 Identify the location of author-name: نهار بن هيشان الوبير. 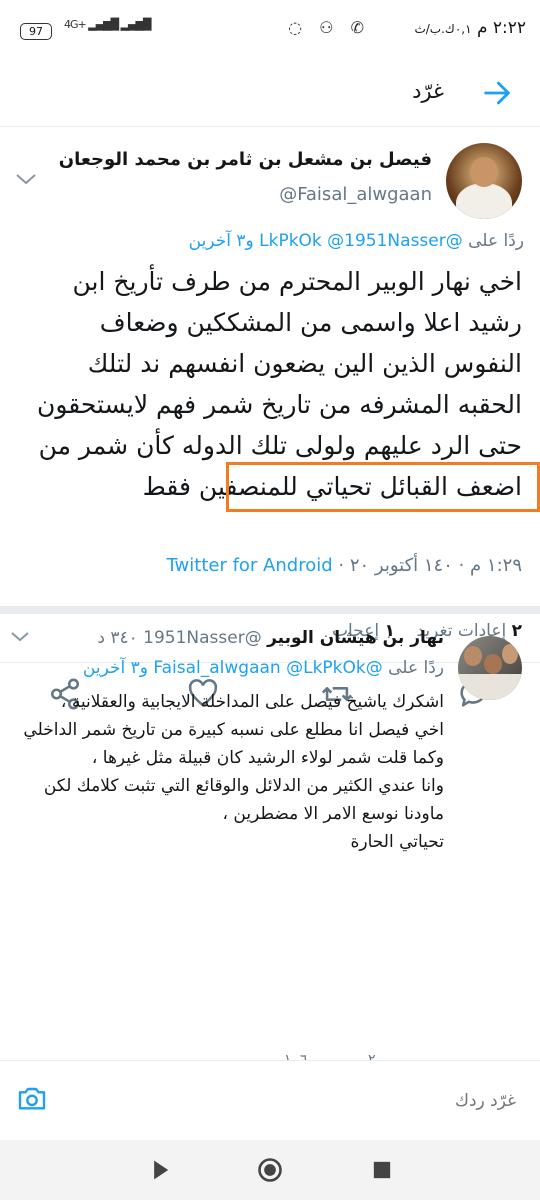
(355, 638).